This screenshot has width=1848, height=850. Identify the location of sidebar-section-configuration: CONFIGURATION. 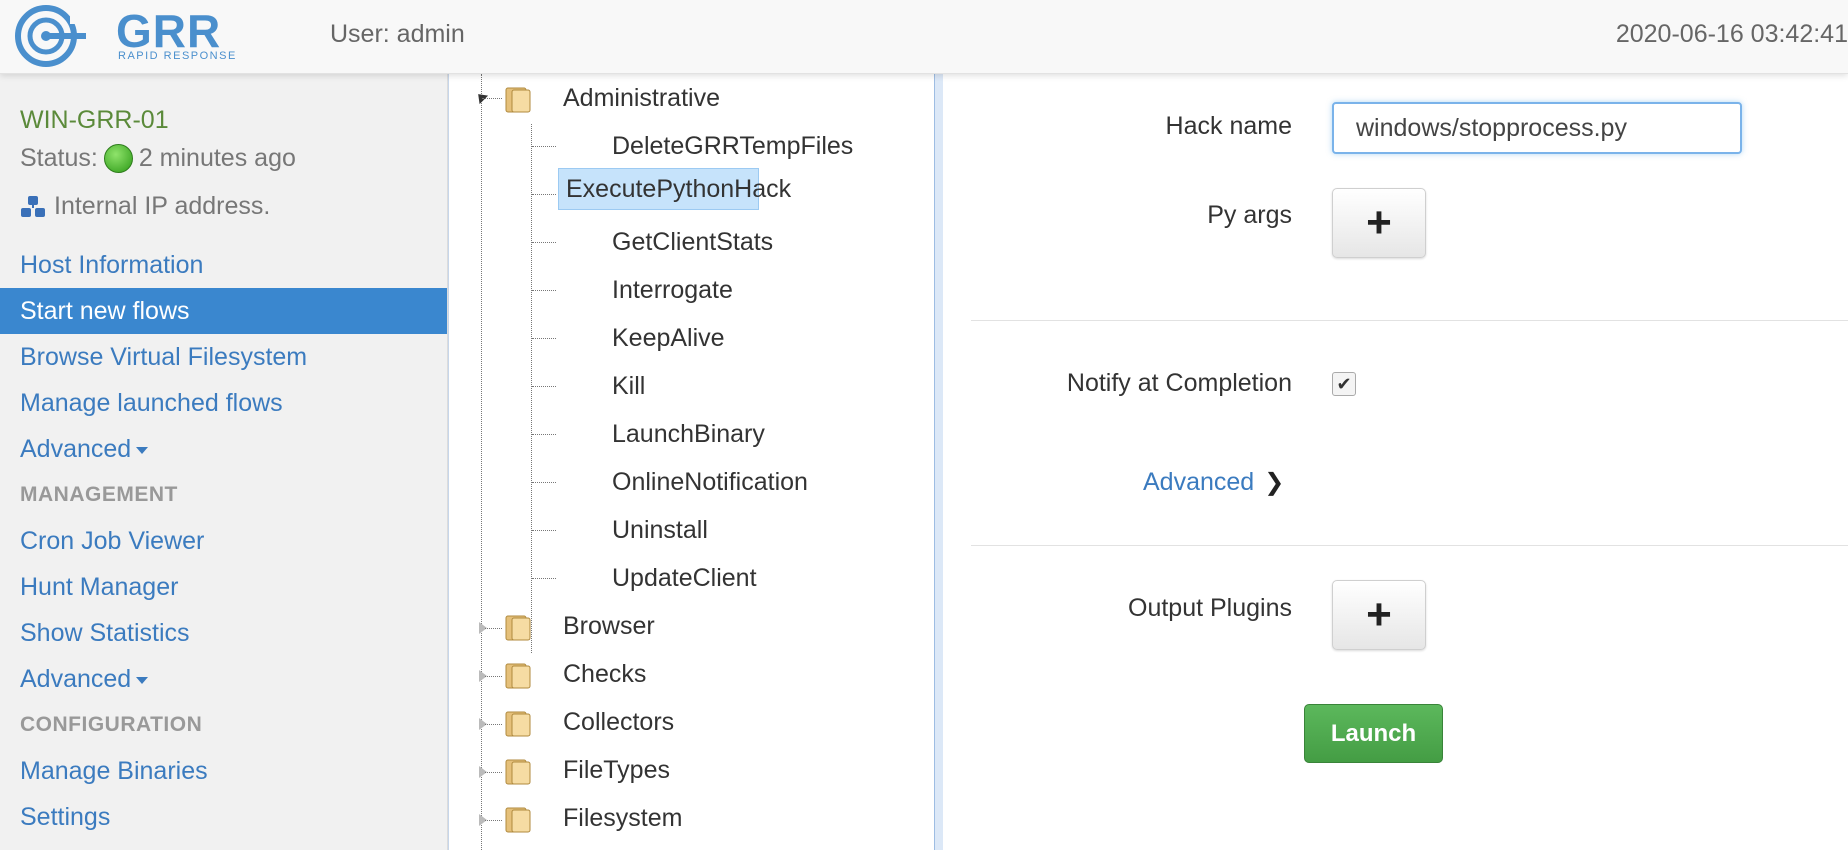
(111, 724).